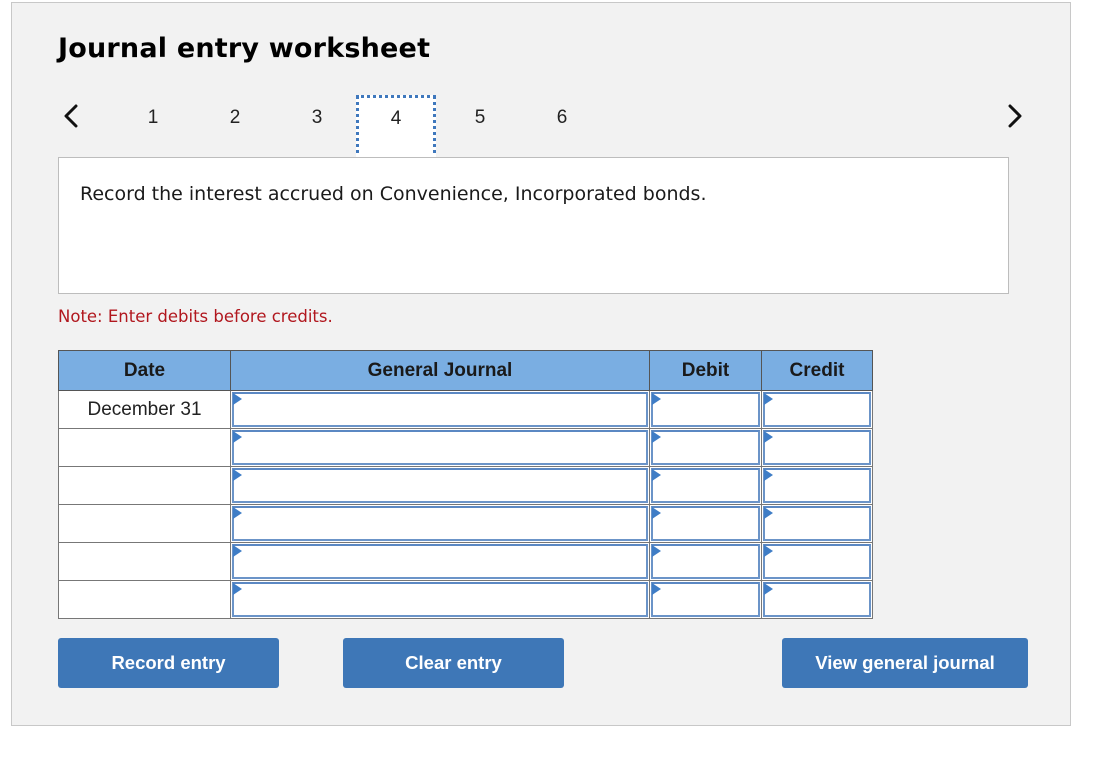 The image size is (1102, 768). I want to click on prev-step-button, so click(71, 116).